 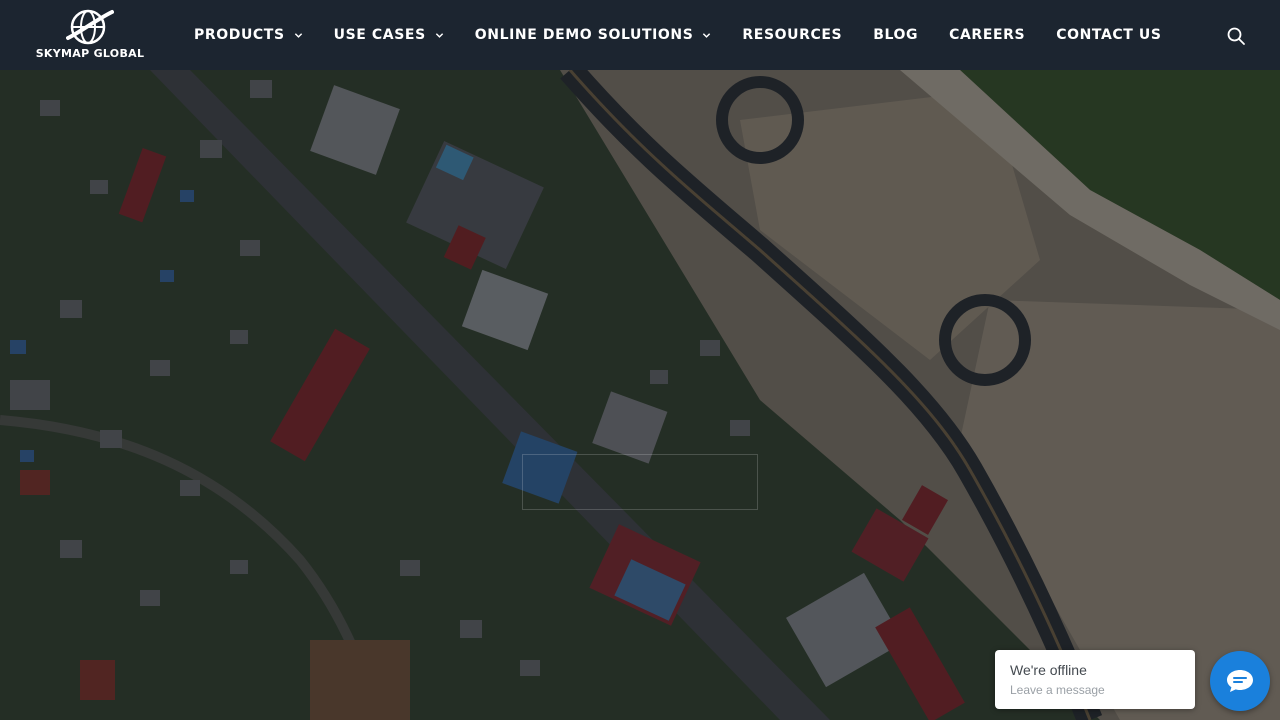 What do you see at coordinates (90, 27) in the screenshot?
I see `globe-swoosh-icon` at bounding box center [90, 27].